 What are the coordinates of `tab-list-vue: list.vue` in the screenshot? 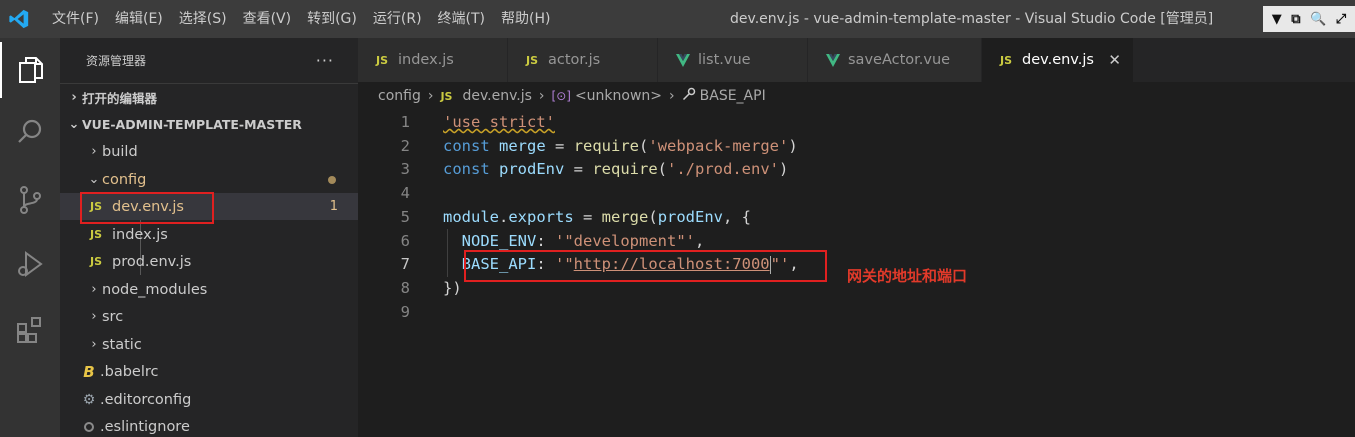 It's located at (733, 60).